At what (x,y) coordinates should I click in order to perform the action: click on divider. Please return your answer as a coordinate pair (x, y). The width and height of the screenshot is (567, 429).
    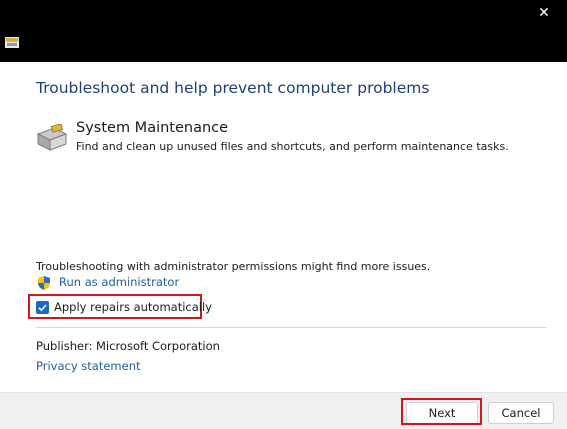
    Looking at the image, I should click on (291, 327).